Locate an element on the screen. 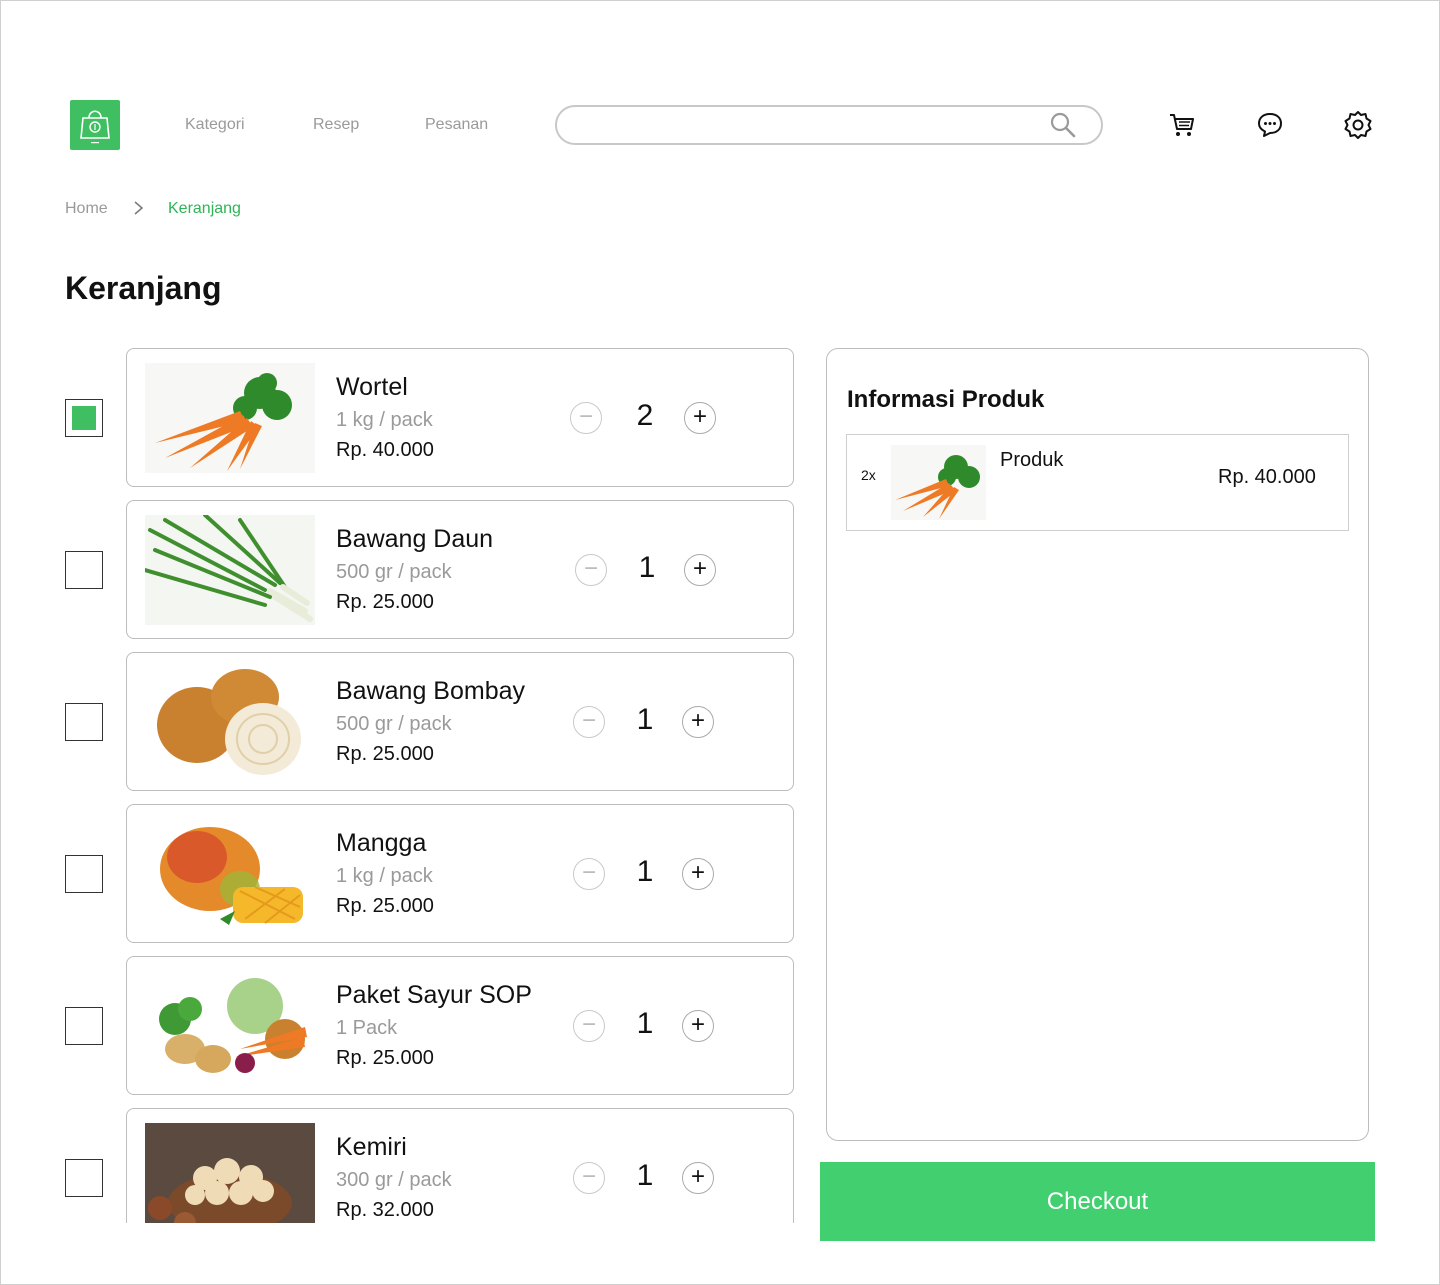 This screenshot has height=1285, width=1440. product-image-kemiri is located at coordinates (230, 1173).